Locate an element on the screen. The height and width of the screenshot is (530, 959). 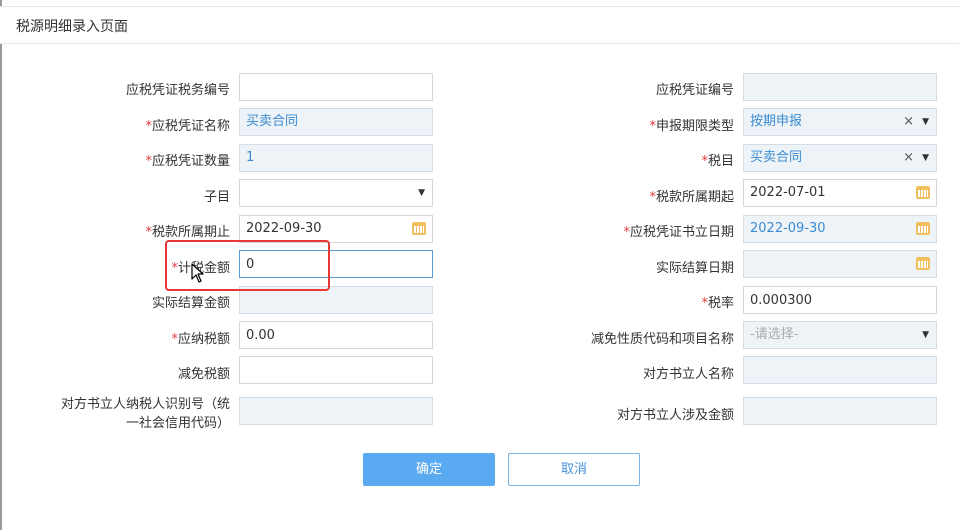
label-dfslr-sbh: 对方书立人纳税人识别号（统 一社会信用代码） is located at coordinates (145, 414).